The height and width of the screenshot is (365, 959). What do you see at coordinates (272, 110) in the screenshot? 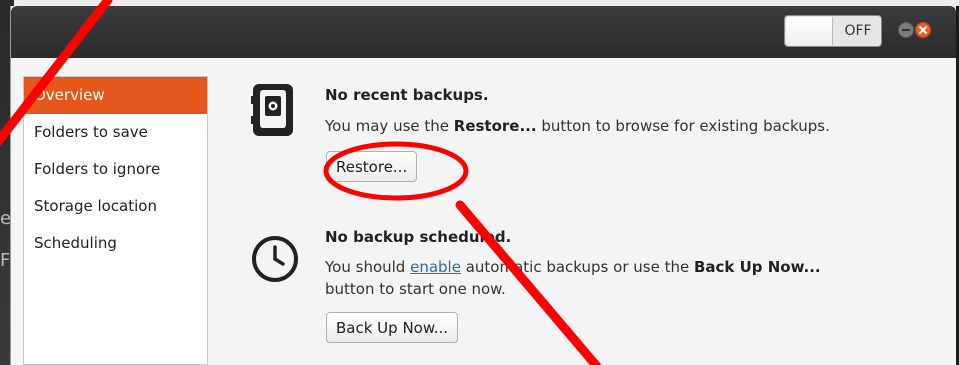
I see `safe-icon` at bounding box center [272, 110].